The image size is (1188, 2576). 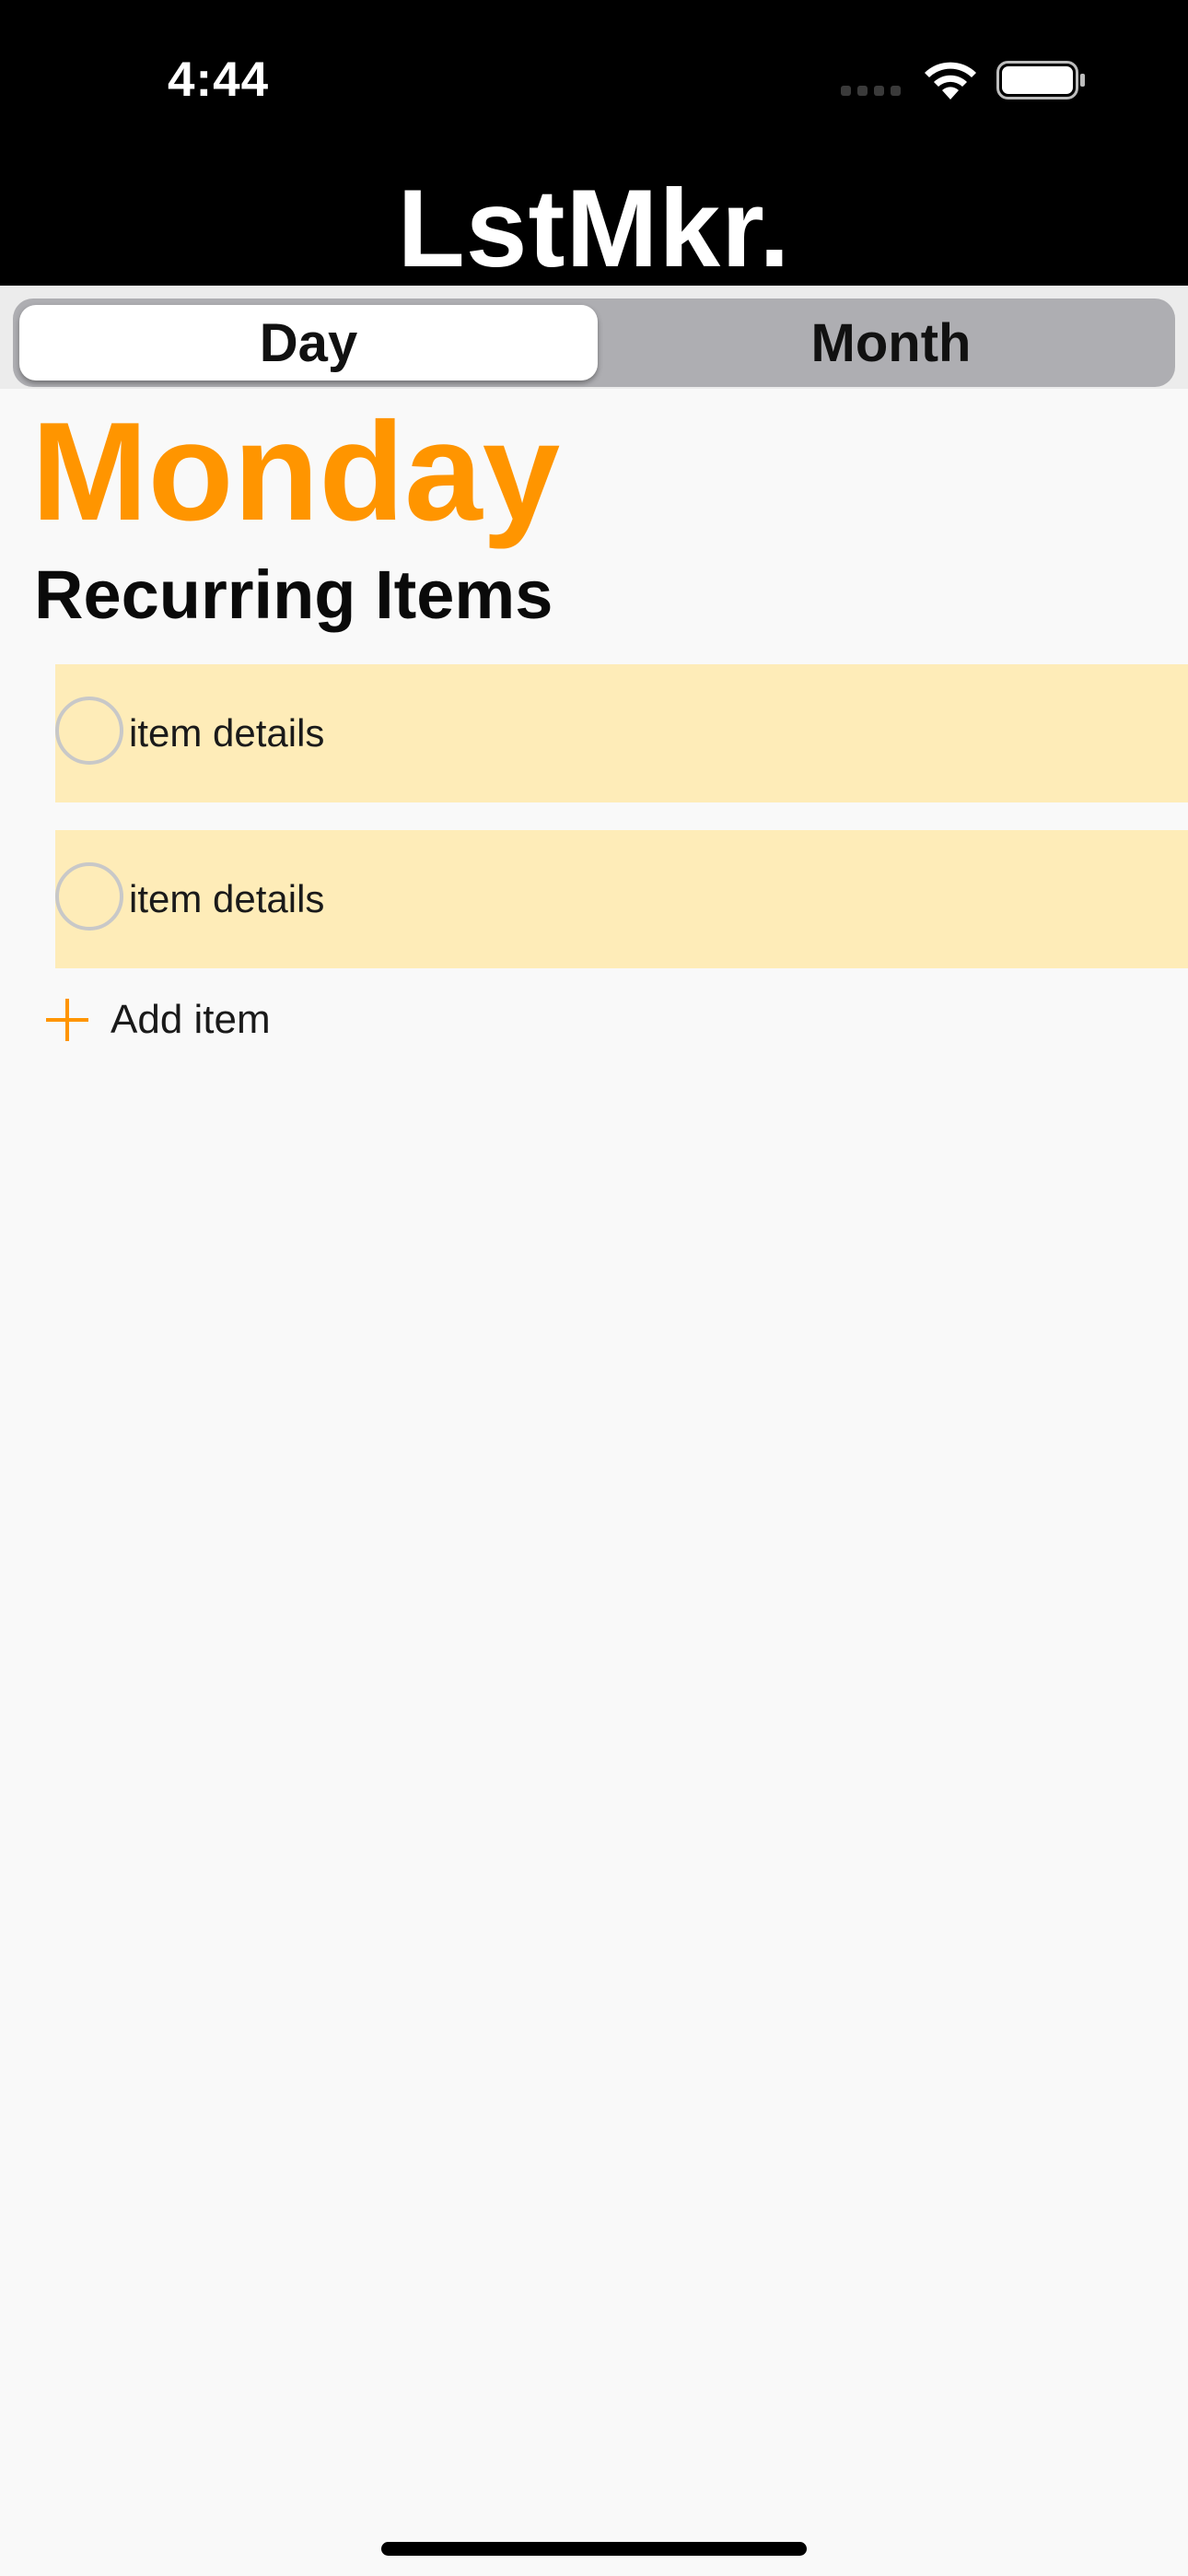 I want to click on status-time: 4:44, so click(x=219, y=80).